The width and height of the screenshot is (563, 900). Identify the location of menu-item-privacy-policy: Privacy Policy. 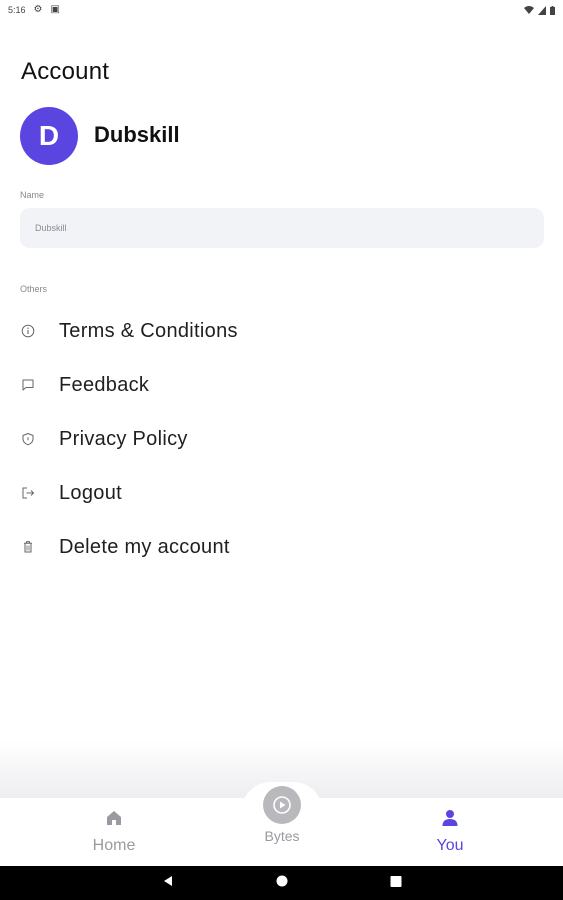
(281, 439).